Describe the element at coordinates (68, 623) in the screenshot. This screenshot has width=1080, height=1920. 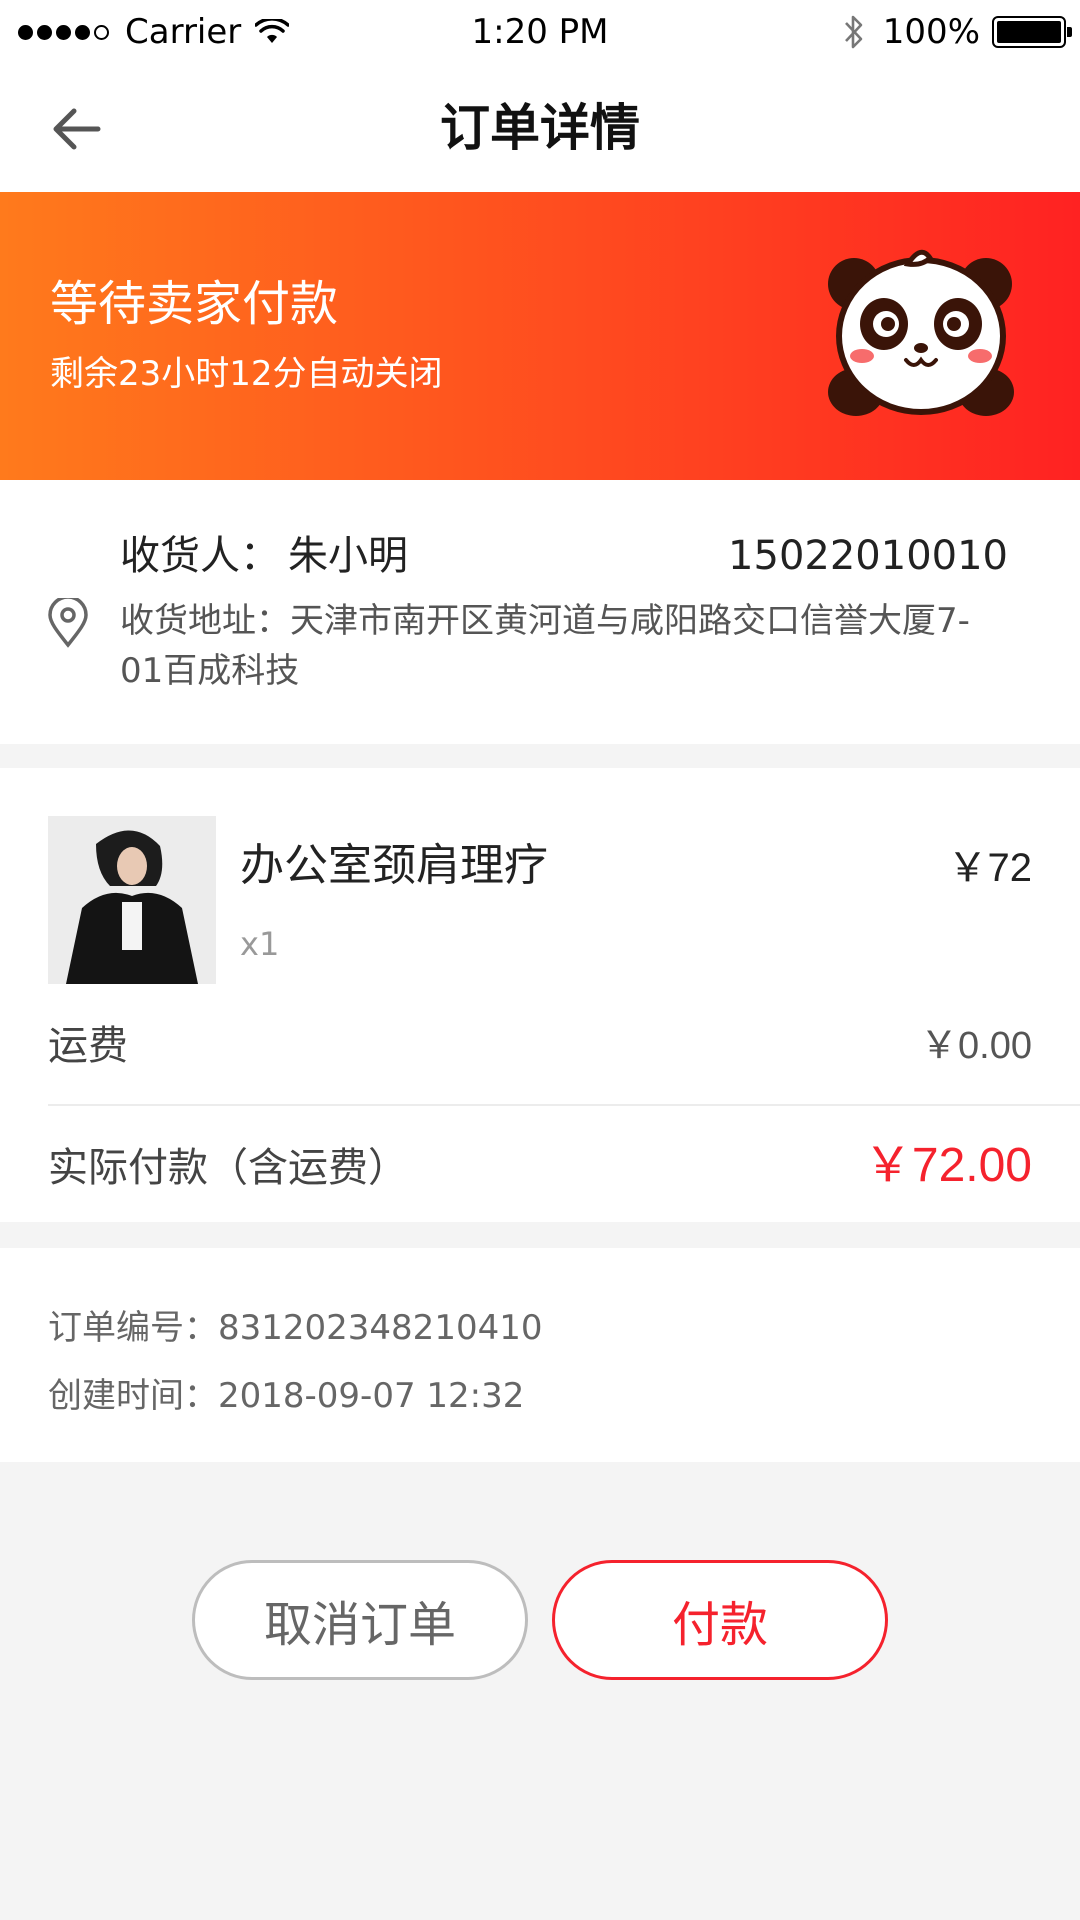
I see `location-pin-icon` at that location.